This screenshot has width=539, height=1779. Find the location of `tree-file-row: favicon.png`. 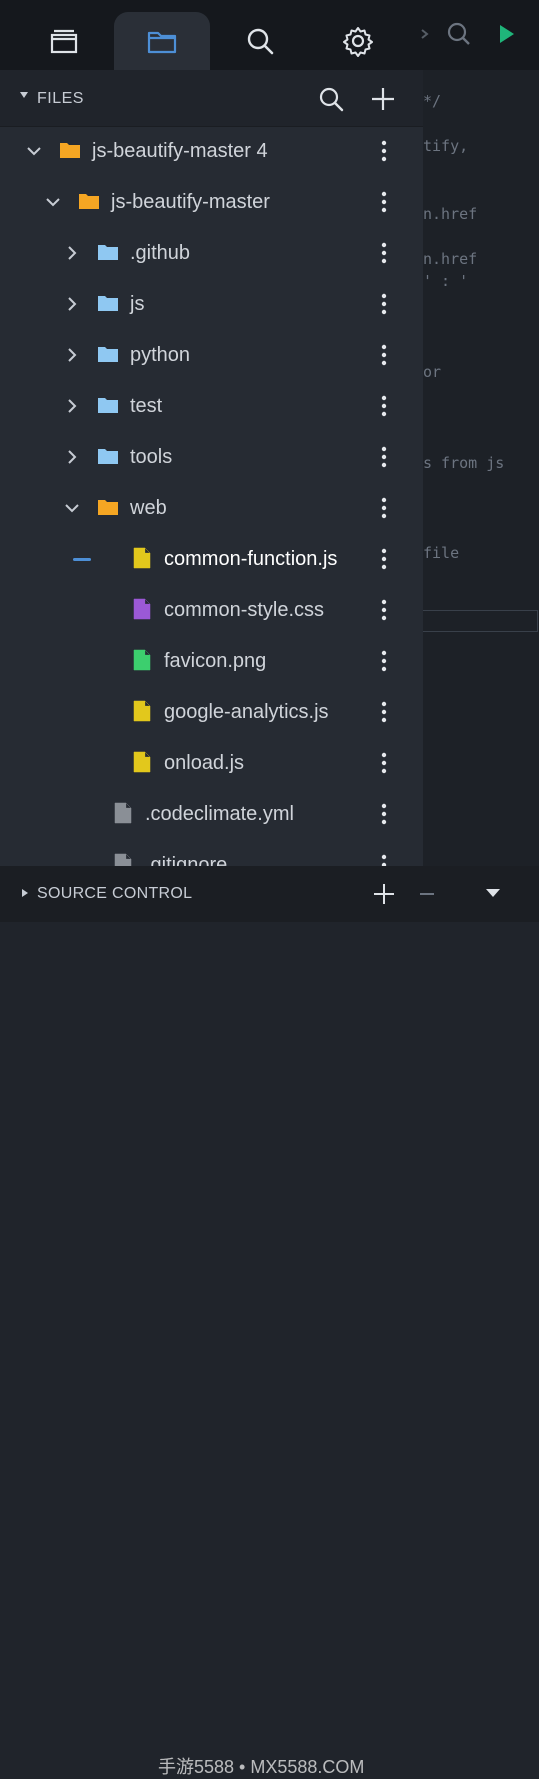

tree-file-row: favicon.png is located at coordinates (211, 661).